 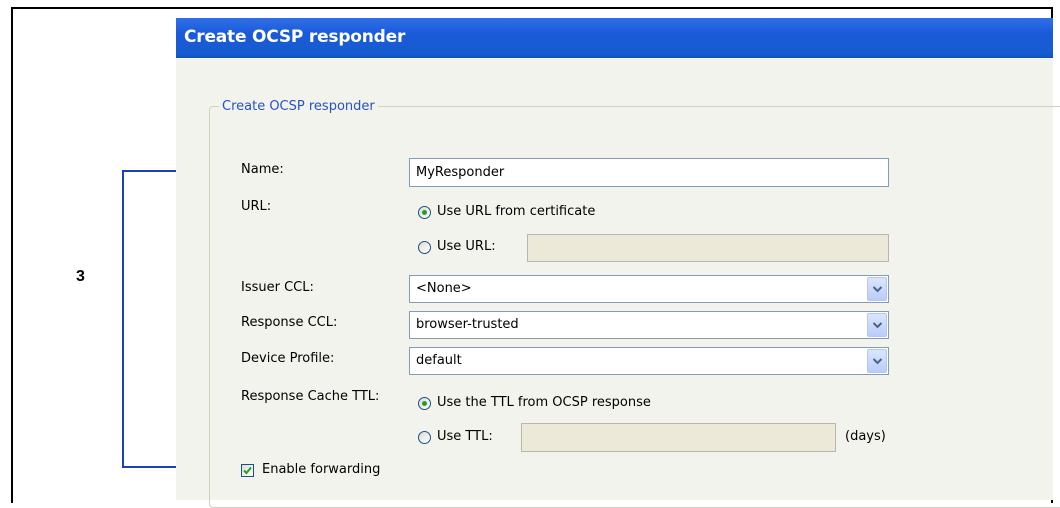 I want to click on ttl-from-response-radio, so click(x=424, y=403).